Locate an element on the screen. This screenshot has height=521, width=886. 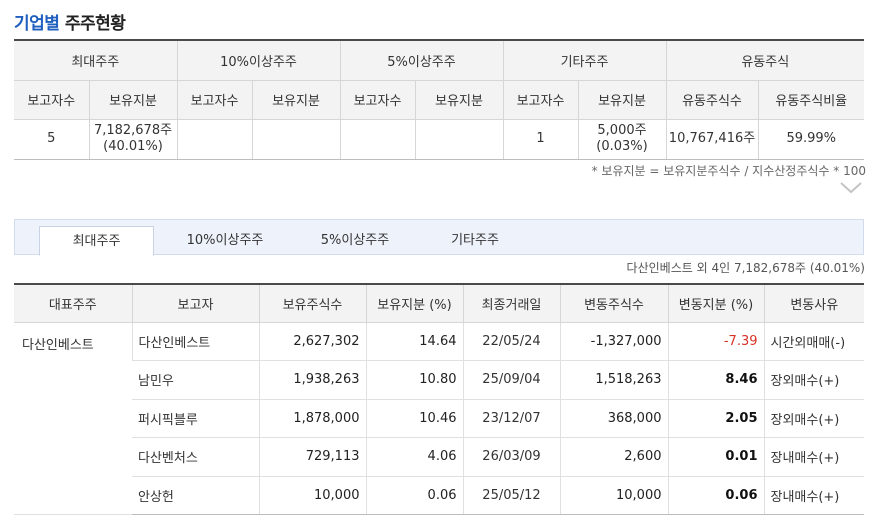
change-reason: 시간외매매(-) is located at coordinates (813, 341).